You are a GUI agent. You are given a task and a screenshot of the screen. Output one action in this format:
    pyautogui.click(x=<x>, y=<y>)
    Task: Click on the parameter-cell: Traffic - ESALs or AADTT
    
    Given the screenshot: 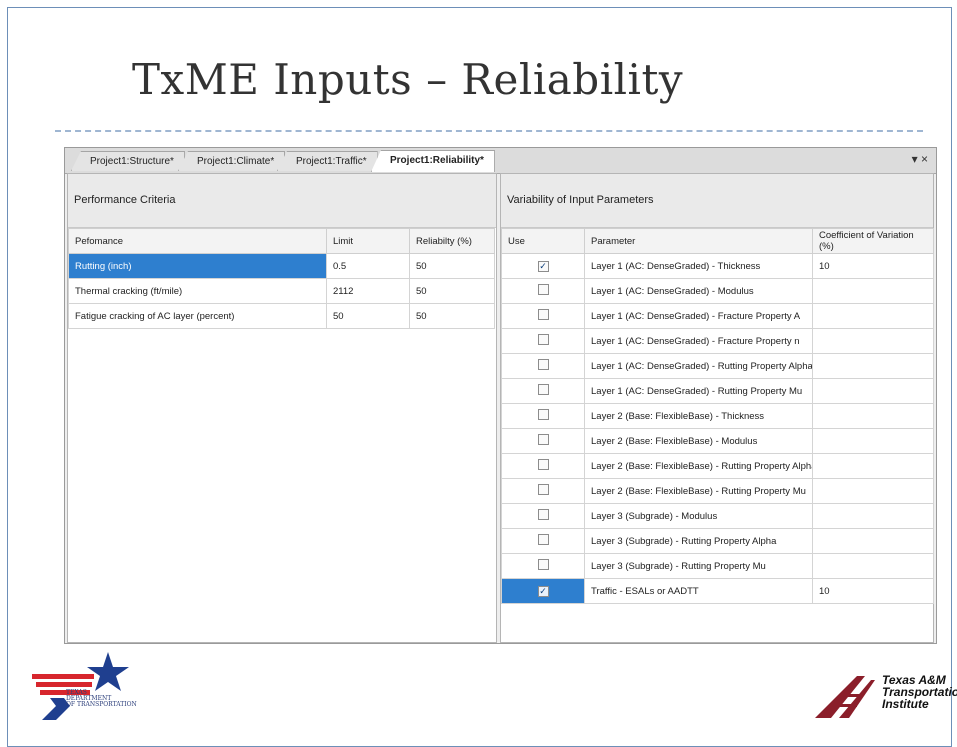 What is the action you would take?
    pyautogui.click(x=698, y=591)
    